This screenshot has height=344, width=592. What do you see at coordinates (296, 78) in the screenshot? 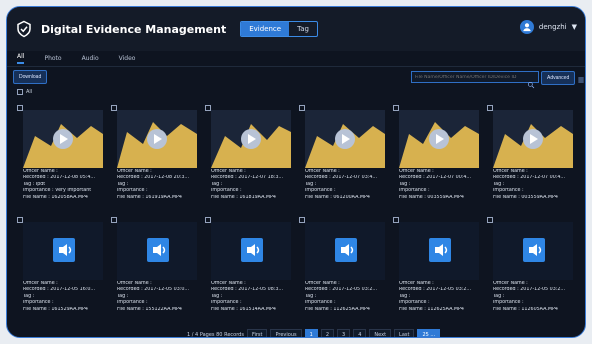
I see `toolbar: Download Advanced` at bounding box center [296, 78].